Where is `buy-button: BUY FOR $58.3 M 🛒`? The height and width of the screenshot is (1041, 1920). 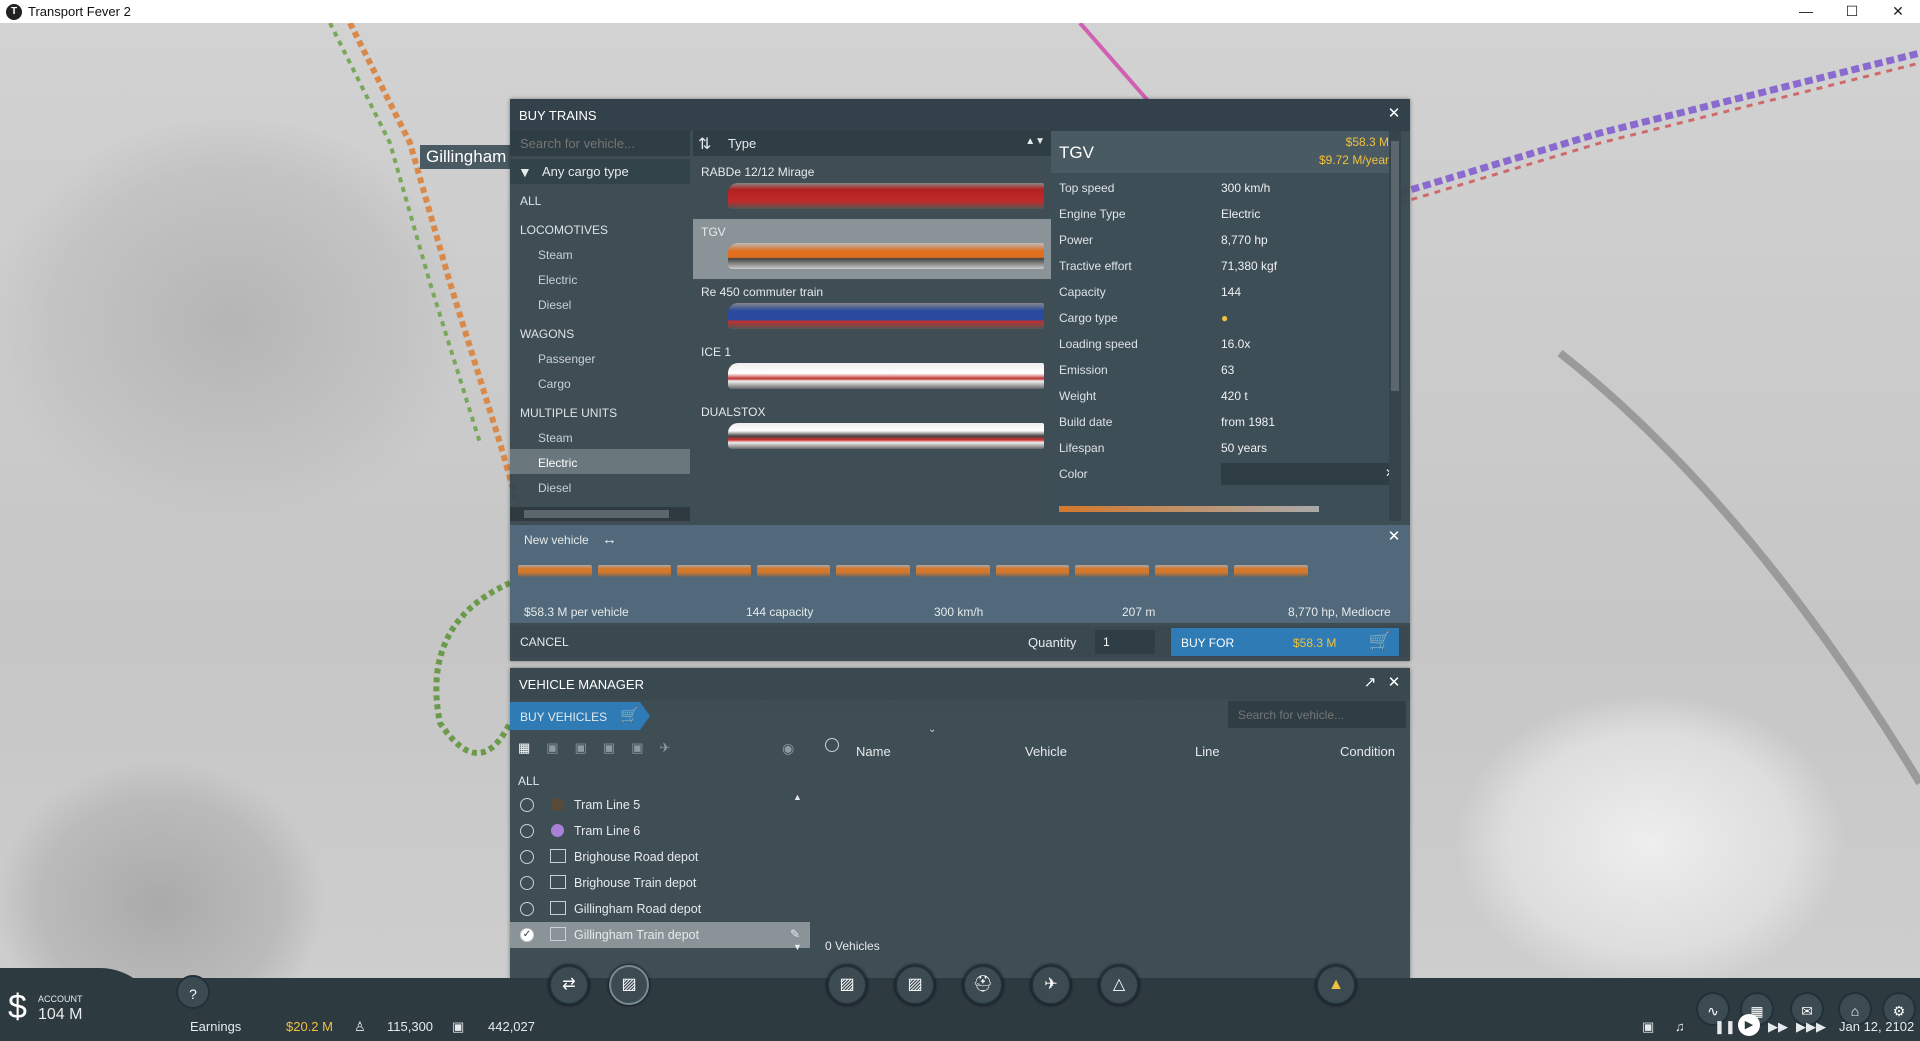 buy-button: BUY FOR $58.3 M 🛒 is located at coordinates (1285, 642).